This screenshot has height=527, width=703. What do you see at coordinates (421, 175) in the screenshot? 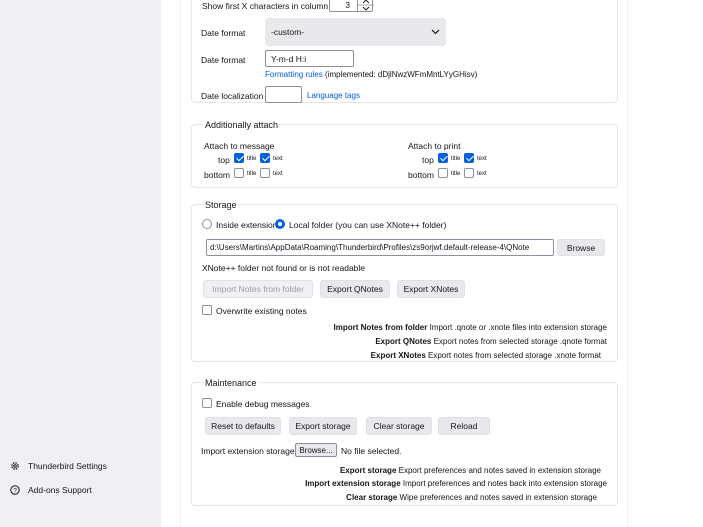
I see `print-bottom-label: bottom` at bounding box center [421, 175].